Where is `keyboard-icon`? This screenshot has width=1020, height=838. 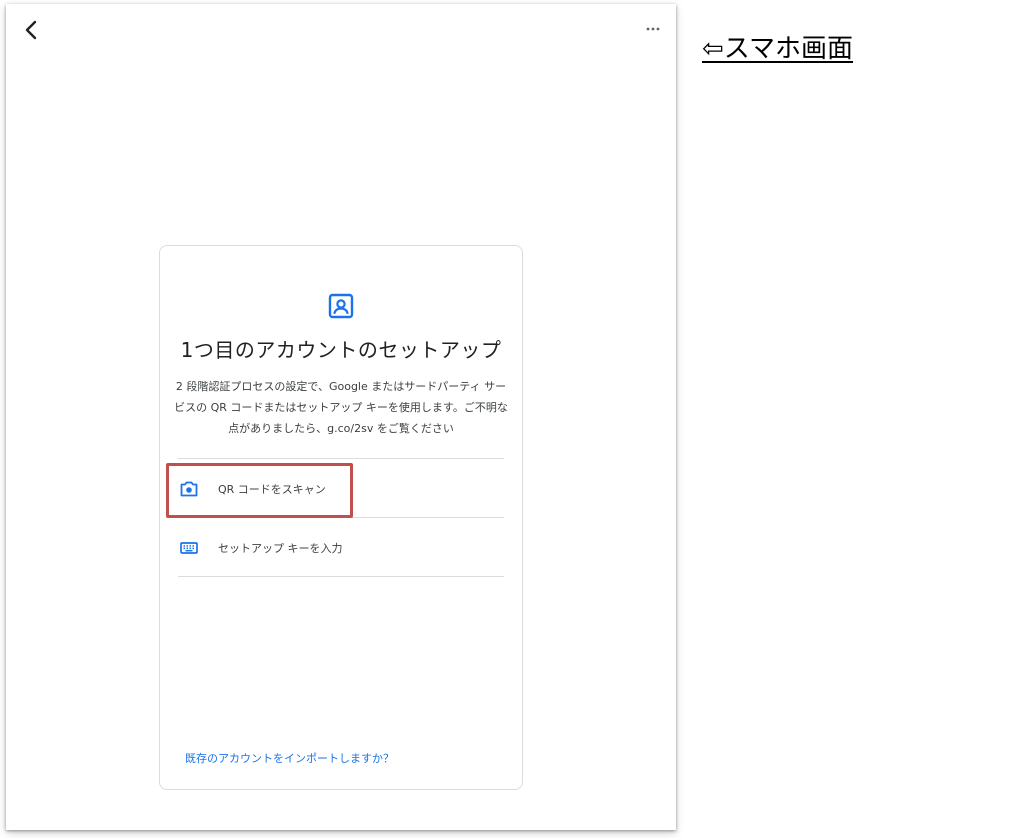
keyboard-icon is located at coordinates (189, 548).